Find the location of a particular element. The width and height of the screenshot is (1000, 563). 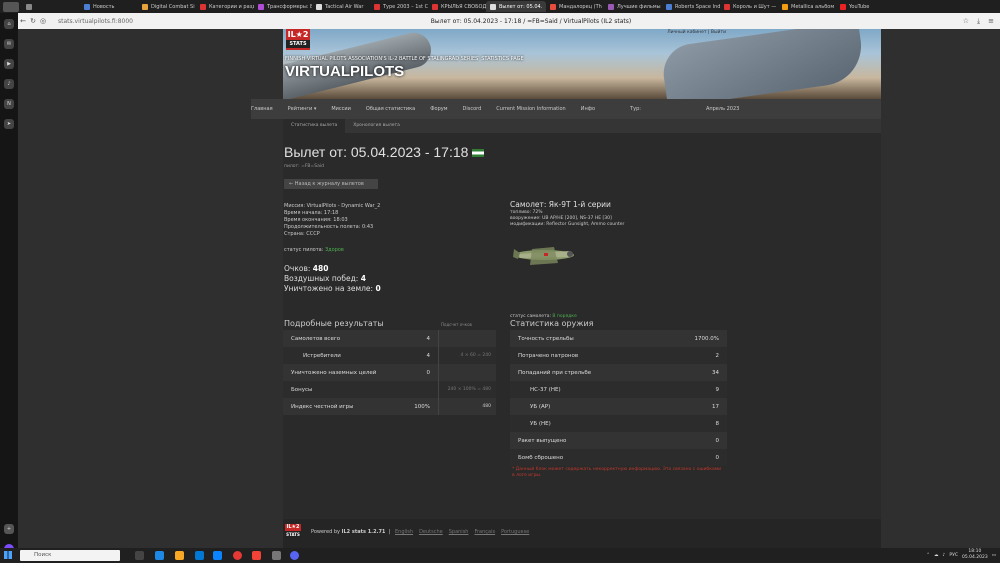

tab-sortie-stats: Статистика вылета is located at coordinates (314, 126).